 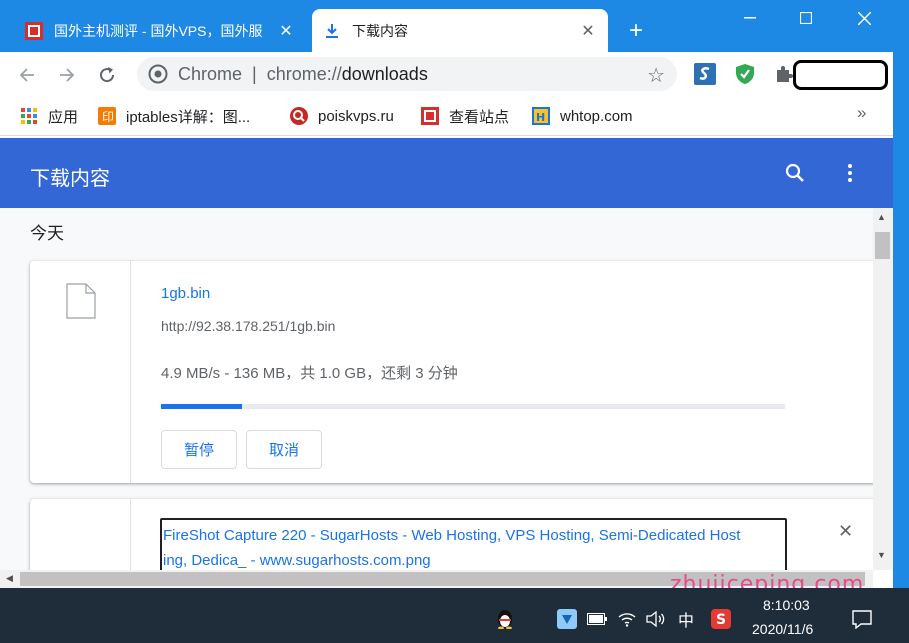 What do you see at coordinates (284, 449) in the screenshot?
I see `cancel-button: 取消` at bounding box center [284, 449].